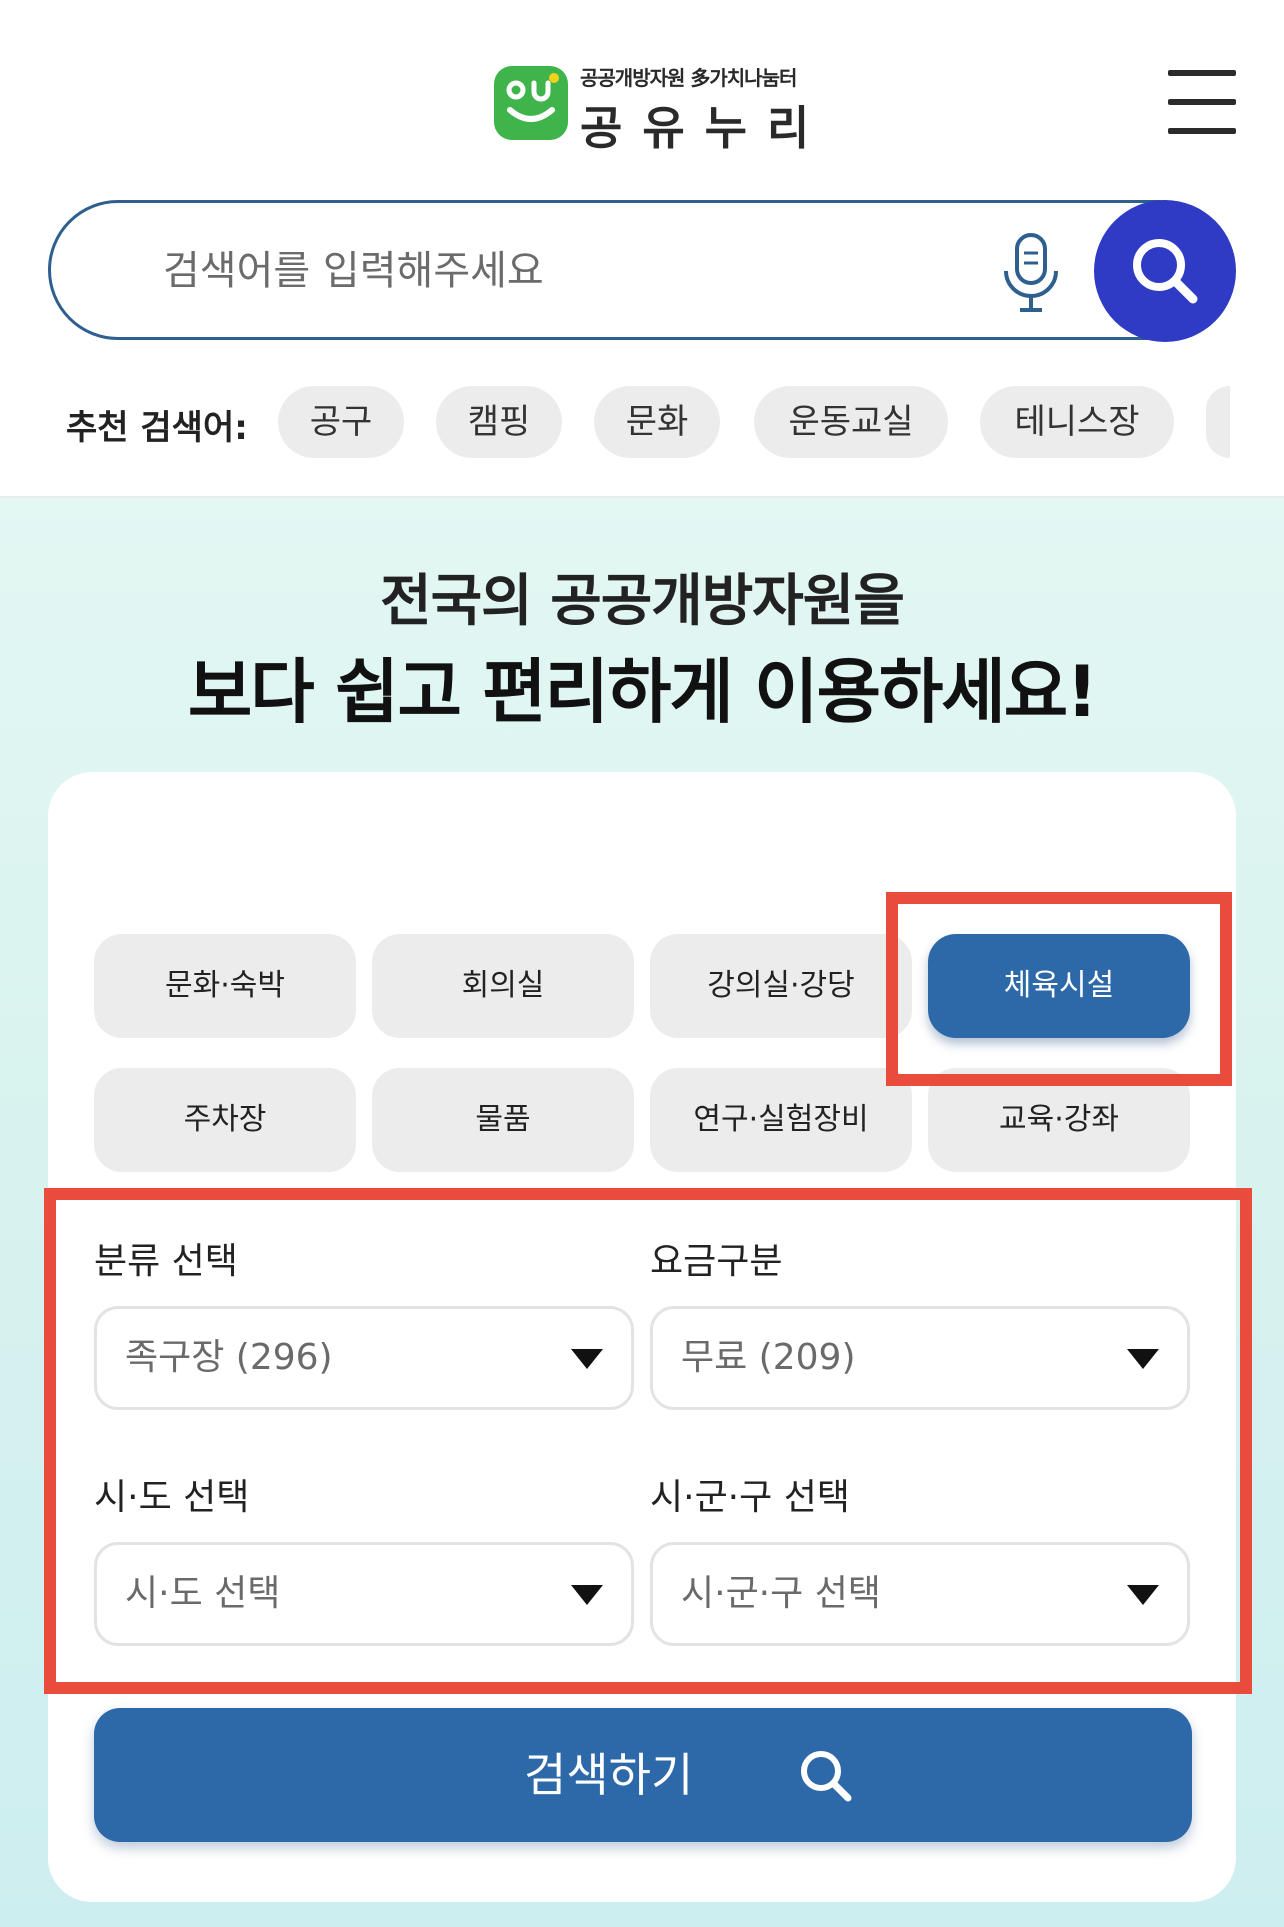 This screenshot has height=1927, width=1284. What do you see at coordinates (688, 78) in the screenshot?
I see `logo-subtitle: 공공개방자원 多가치나눔터` at bounding box center [688, 78].